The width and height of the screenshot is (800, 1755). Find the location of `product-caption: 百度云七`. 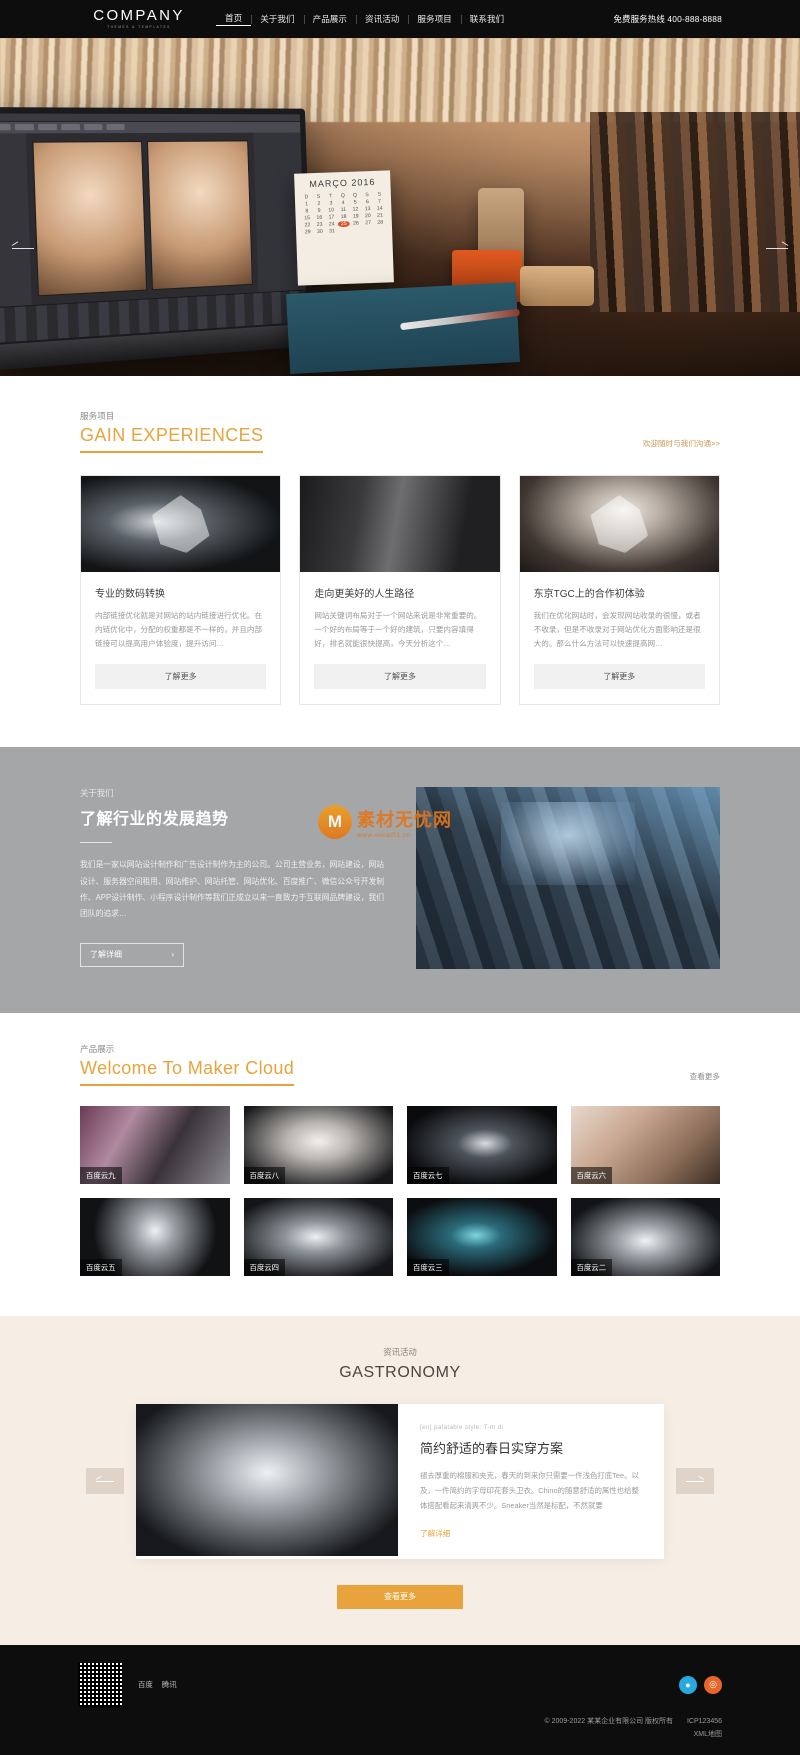

product-caption: 百度云七 is located at coordinates (428, 1176).